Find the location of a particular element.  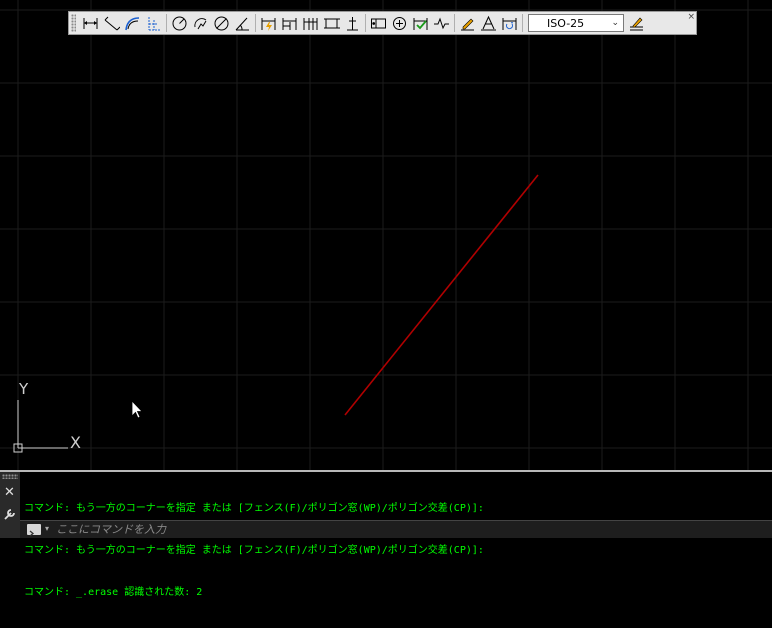

baseline-dimension-button is located at coordinates (289, 23).